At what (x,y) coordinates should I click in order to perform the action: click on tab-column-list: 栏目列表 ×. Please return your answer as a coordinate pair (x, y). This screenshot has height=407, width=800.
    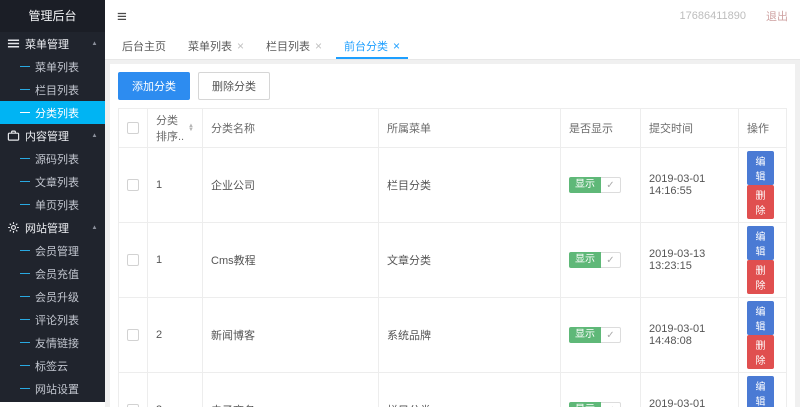
    Looking at the image, I should click on (294, 45).